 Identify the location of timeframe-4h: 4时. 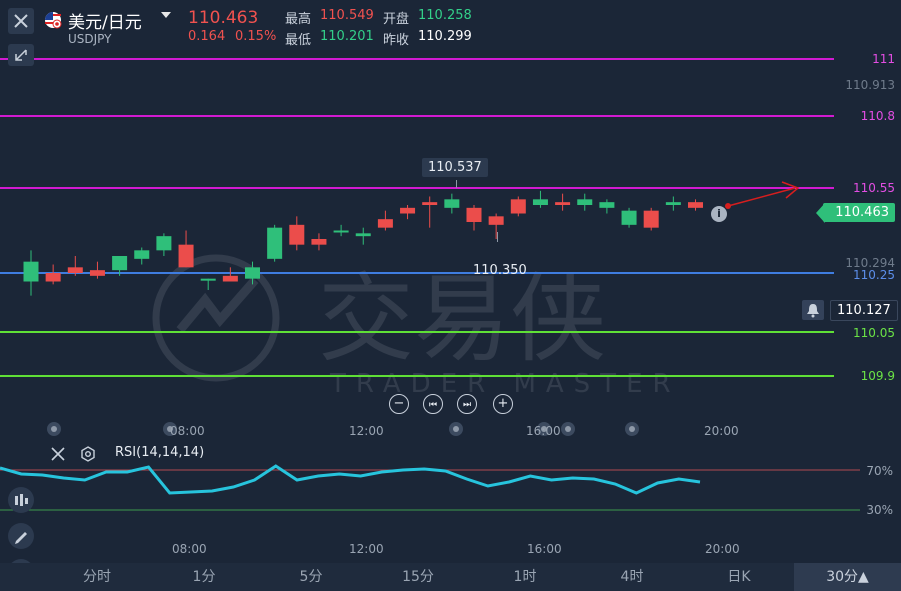
(632, 577).